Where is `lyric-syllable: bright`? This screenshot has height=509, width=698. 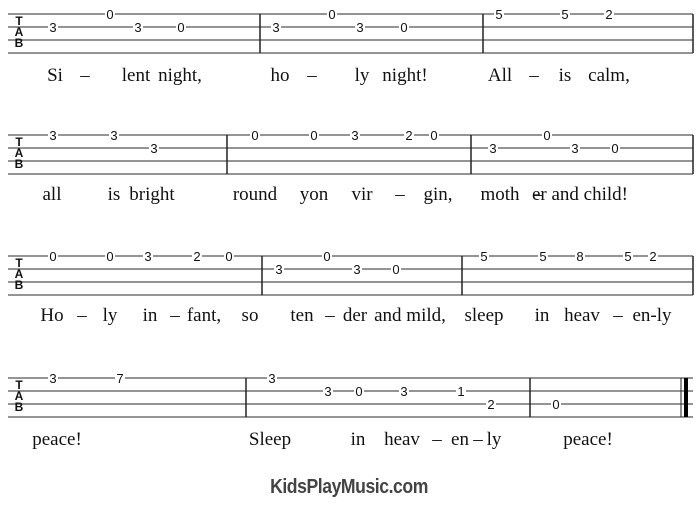 lyric-syllable: bright is located at coordinates (152, 194).